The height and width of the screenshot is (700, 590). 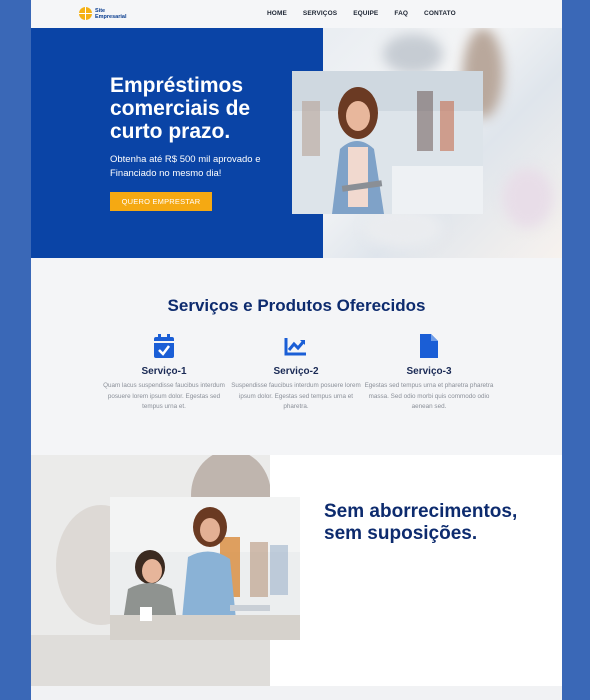 What do you see at coordinates (440, 13) in the screenshot?
I see `nav-link-contato: CONTATO` at bounding box center [440, 13].